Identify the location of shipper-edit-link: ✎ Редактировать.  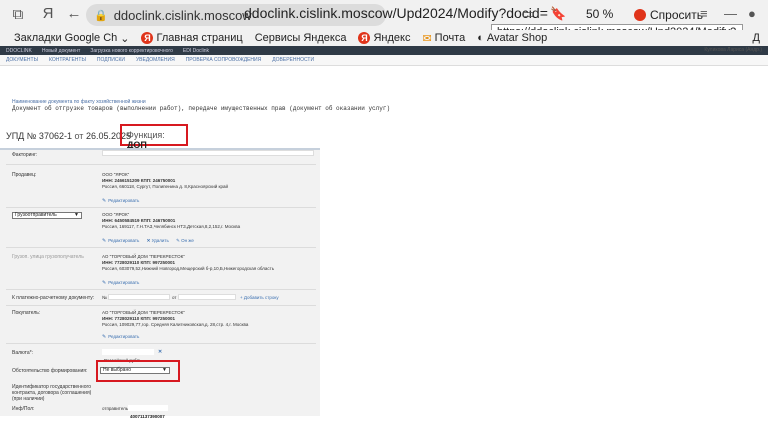
(121, 241).